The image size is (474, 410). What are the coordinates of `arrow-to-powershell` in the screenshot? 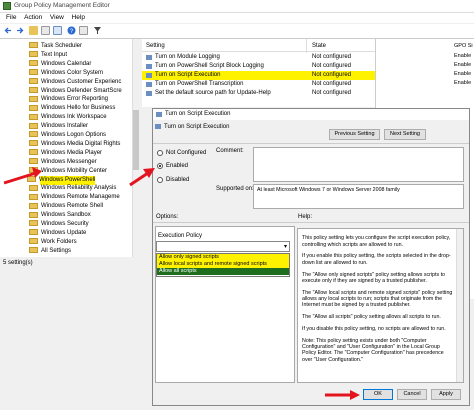 It's located at (22, 176).